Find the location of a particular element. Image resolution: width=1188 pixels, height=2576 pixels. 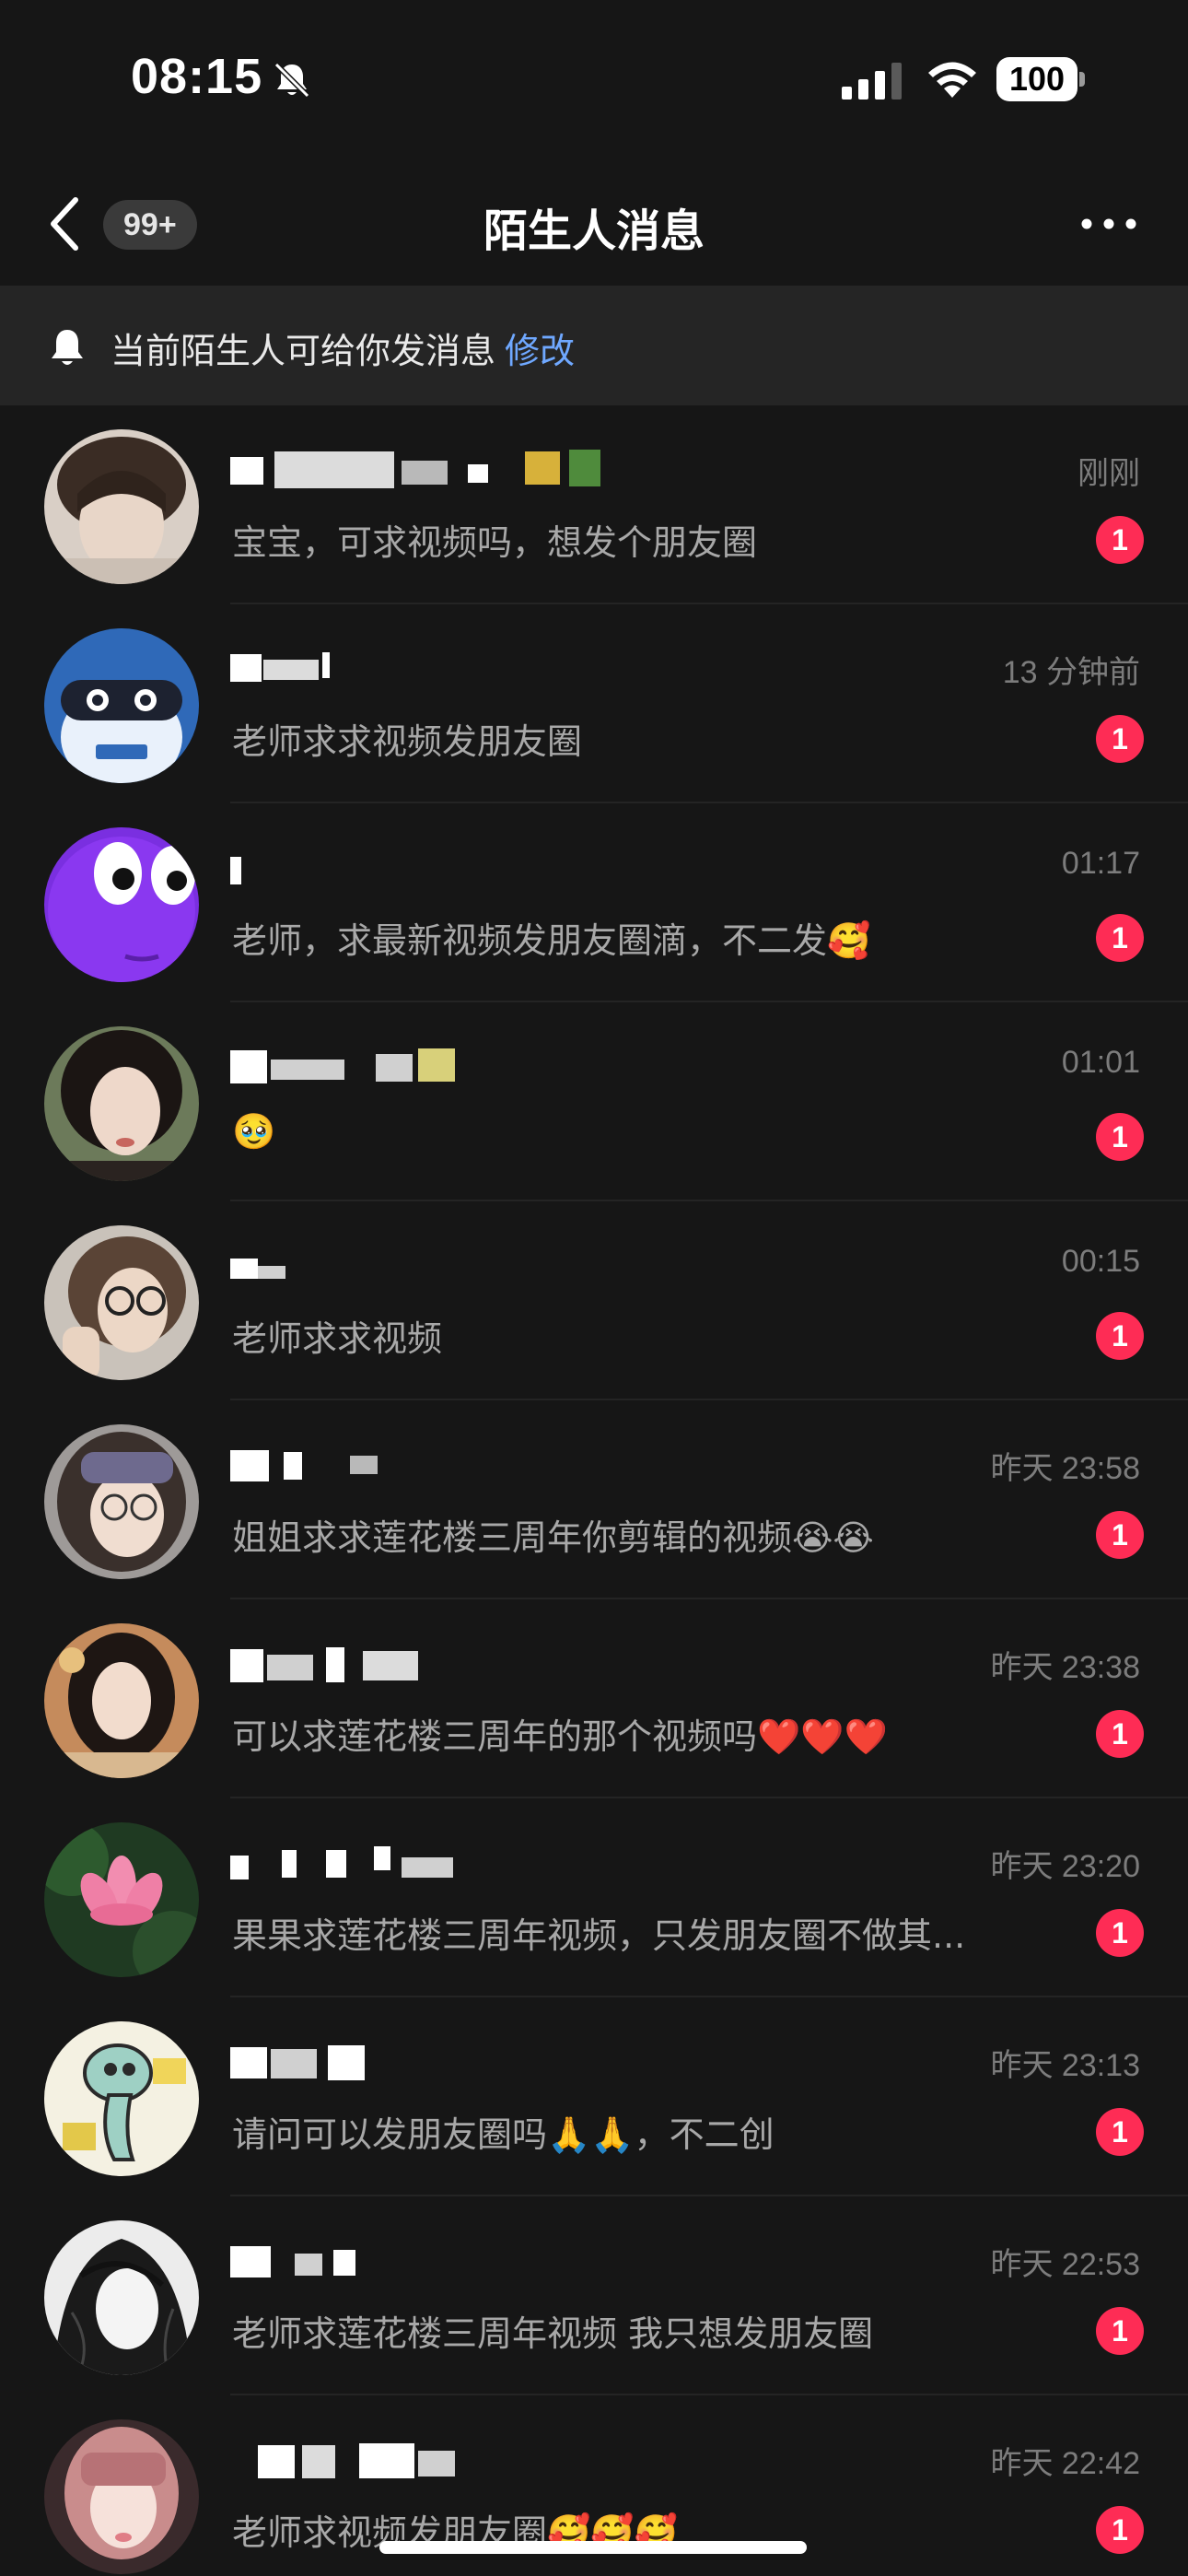

conversation-item: 昨天 23:58 姐姐求求莲花楼三周年你剪辑的视频😭😭 1 is located at coordinates (594, 1499).